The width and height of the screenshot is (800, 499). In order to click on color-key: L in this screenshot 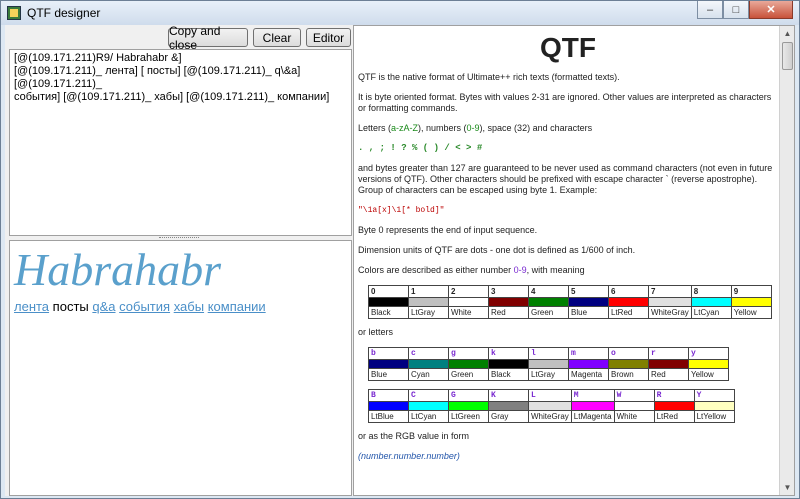, I will do `click(550, 395)`.